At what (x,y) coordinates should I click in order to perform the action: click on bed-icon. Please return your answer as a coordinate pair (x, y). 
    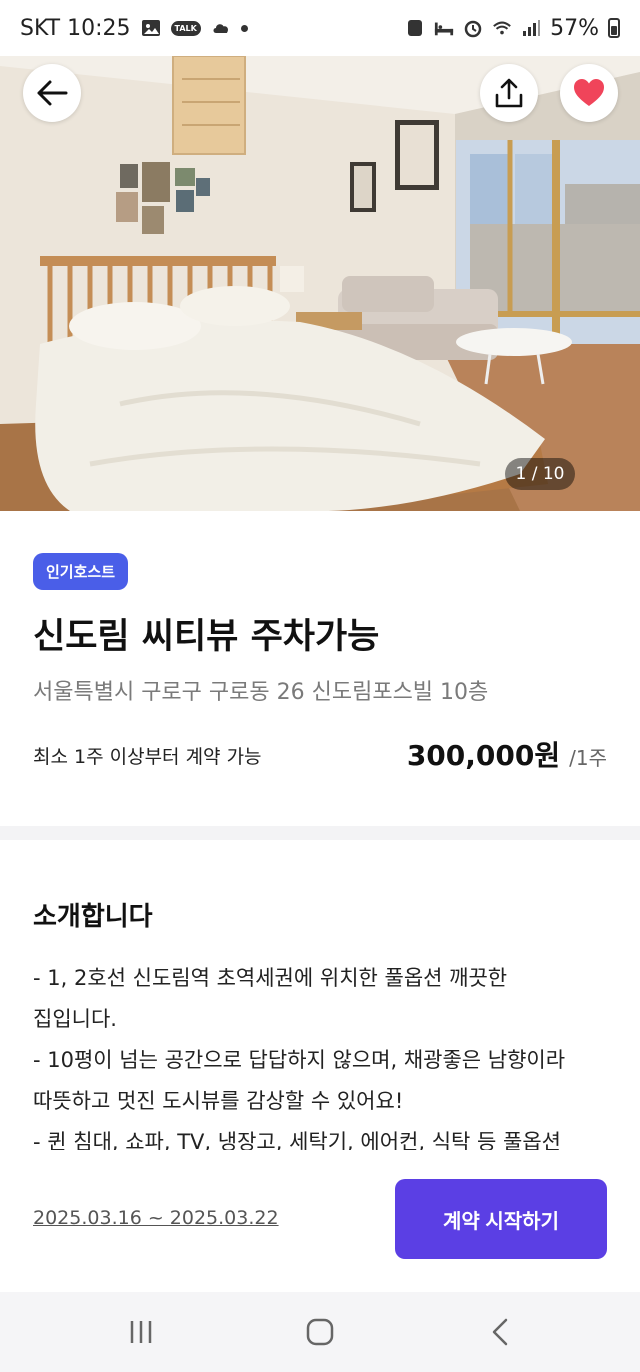
    Looking at the image, I should click on (444, 29).